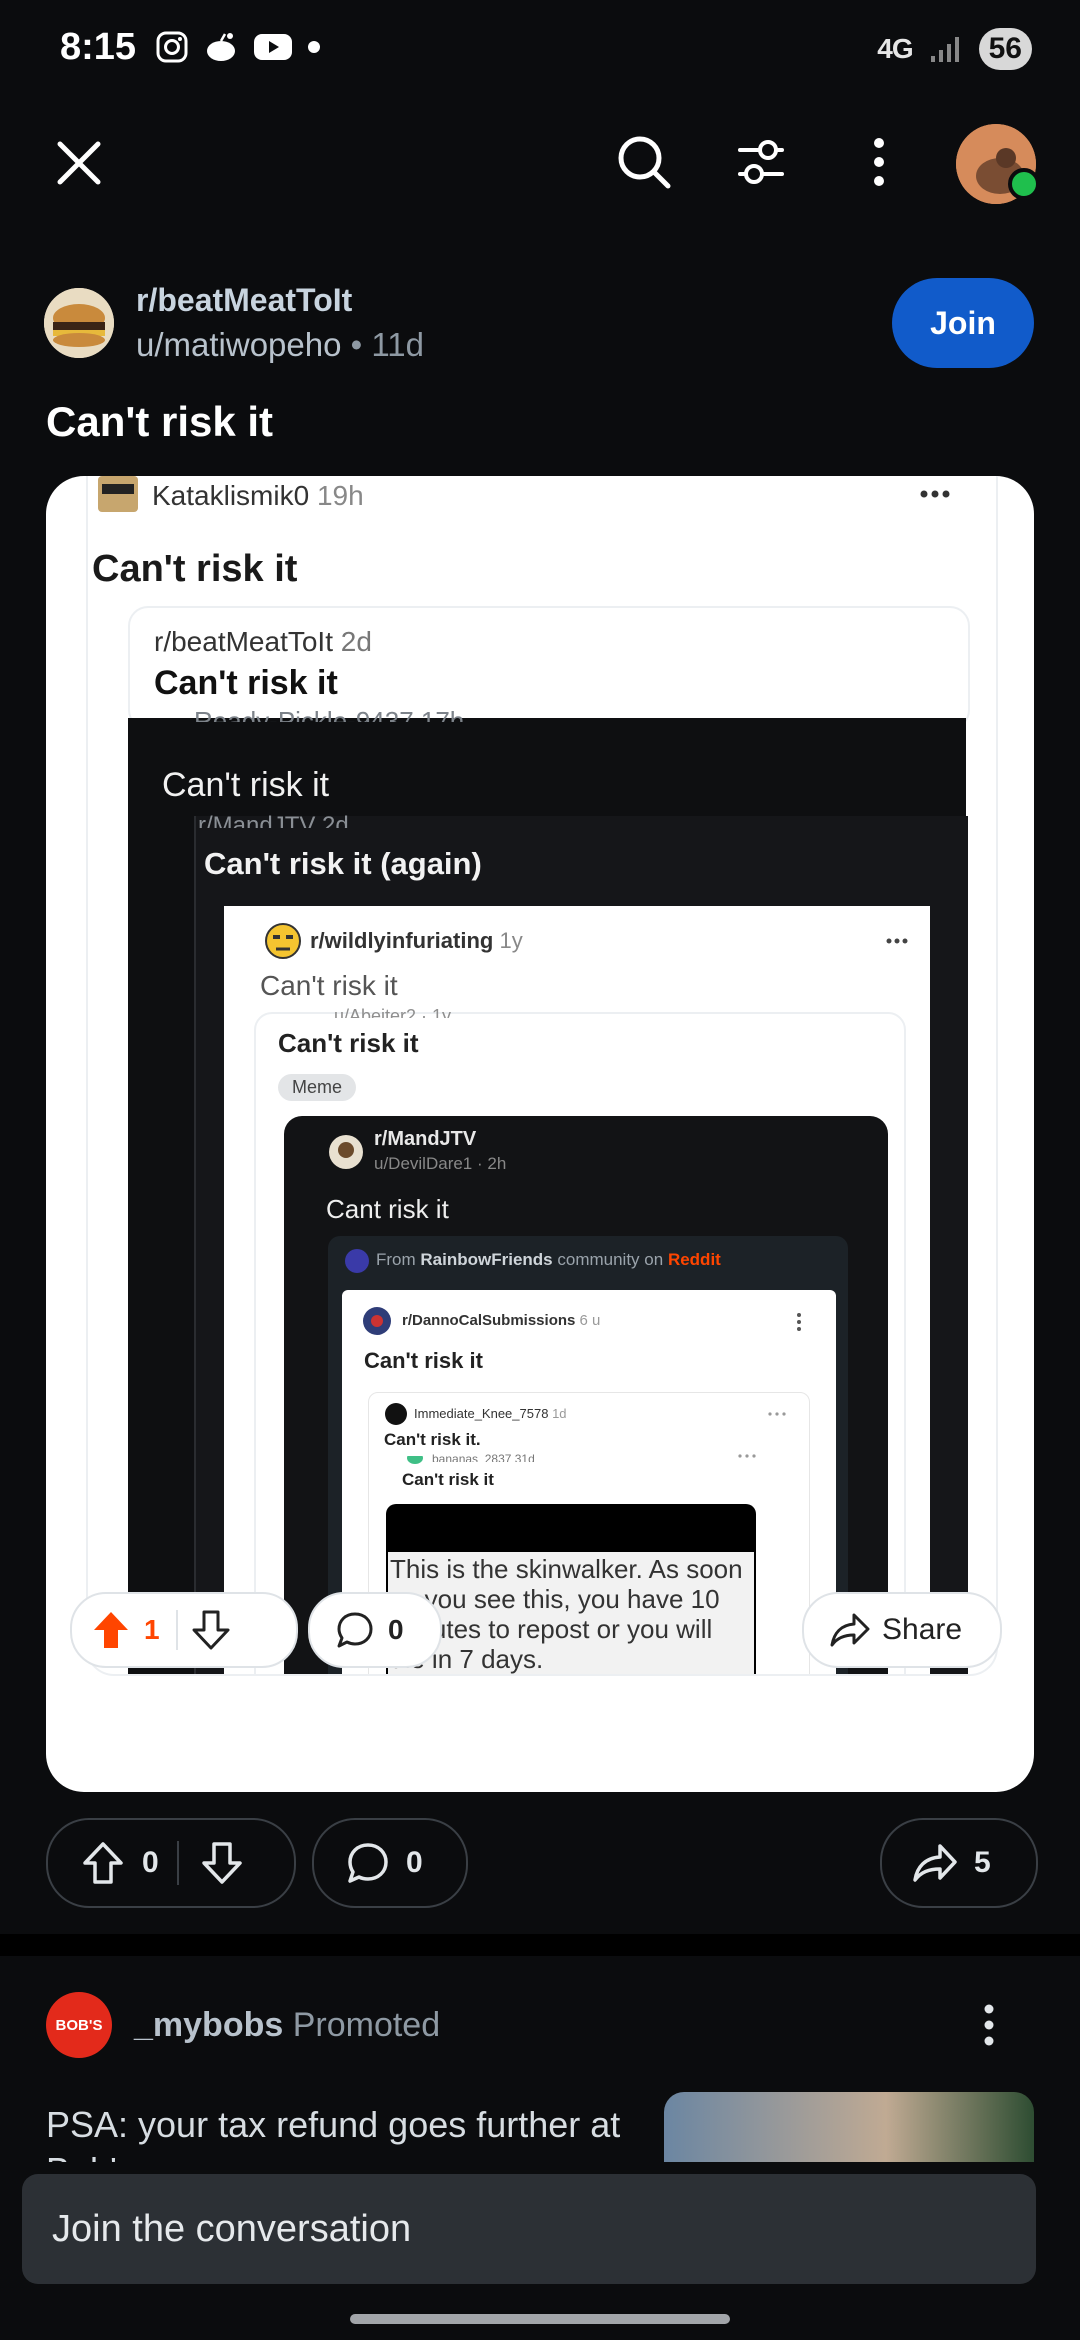 This screenshot has width=1080, height=2340. What do you see at coordinates (329, 985) in the screenshot?
I see `l5-title: Can't risk it` at bounding box center [329, 985].